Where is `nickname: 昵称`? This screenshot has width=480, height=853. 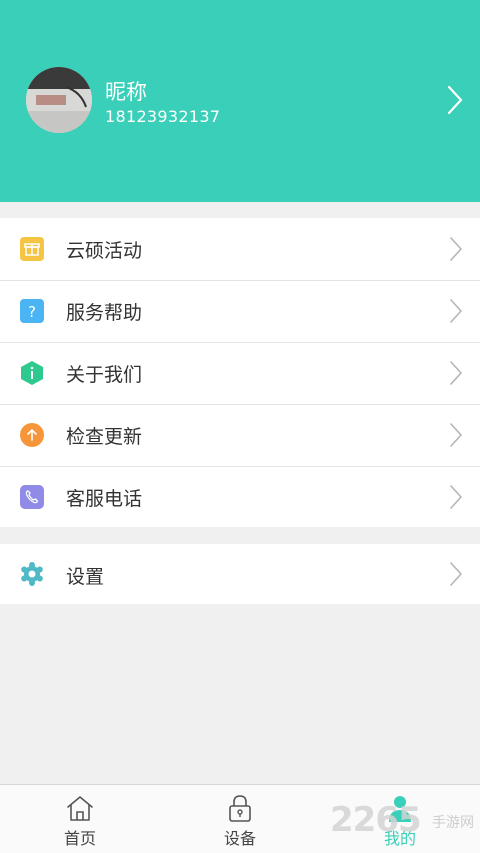 nickname: 昵称 is located at coordinates (126, 92).